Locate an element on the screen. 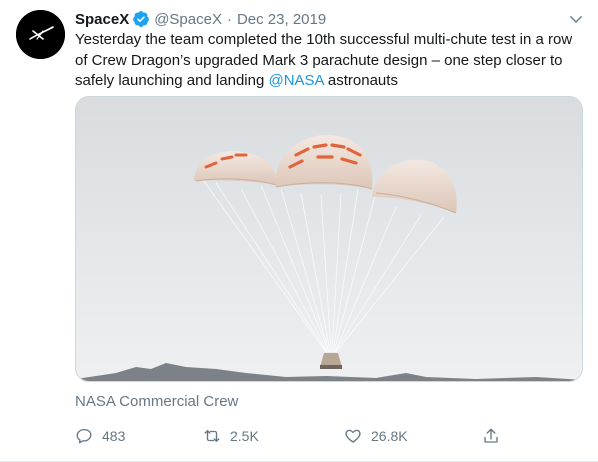  reply-icon is located at coordinates (84, 436).